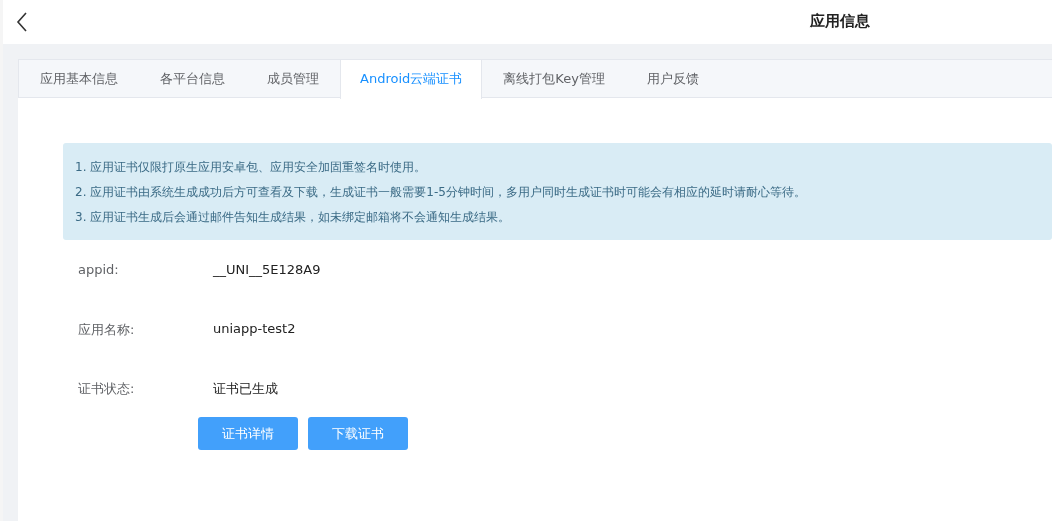  Describe the element at coordinates (441, 192) in the screenshot. I see `notice-text: 2. 应用证书由系统生成成功后方可查看及下载，生成证书一般需要1-5分钟时间，多用户同时生成证书时可能会有相应的延时请耐心等待。` at that location.